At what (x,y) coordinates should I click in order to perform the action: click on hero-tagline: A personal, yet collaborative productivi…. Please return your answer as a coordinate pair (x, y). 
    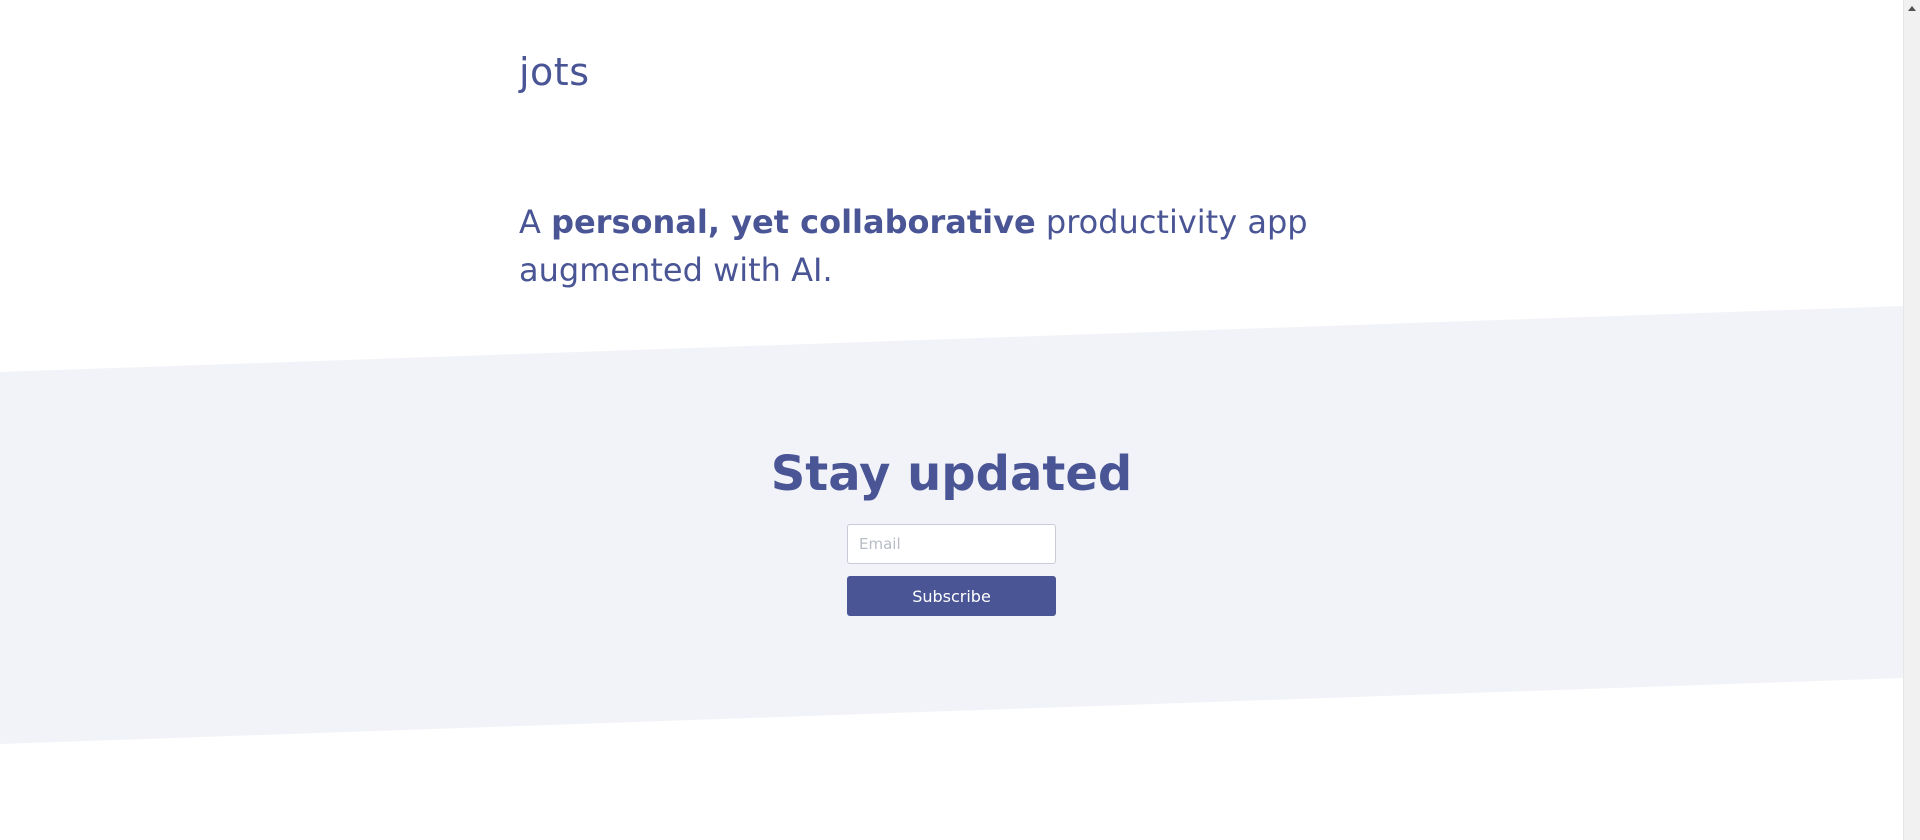
    Looking at the image, I should click on (959, 246).